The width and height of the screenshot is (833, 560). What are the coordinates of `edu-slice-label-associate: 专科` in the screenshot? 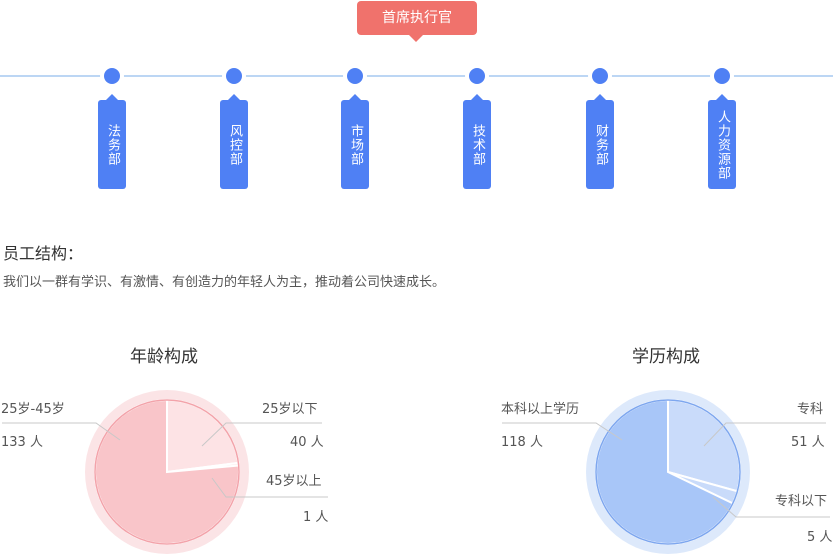 It's located at (810, 409).